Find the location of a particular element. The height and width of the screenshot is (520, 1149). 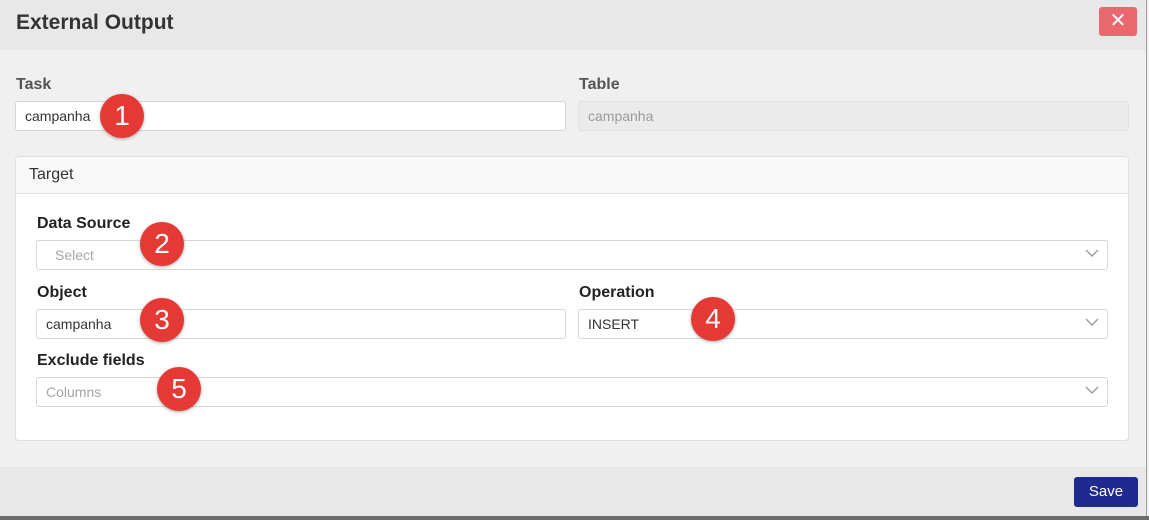

close-button: ✕ is located at coordinates (1118, 21).